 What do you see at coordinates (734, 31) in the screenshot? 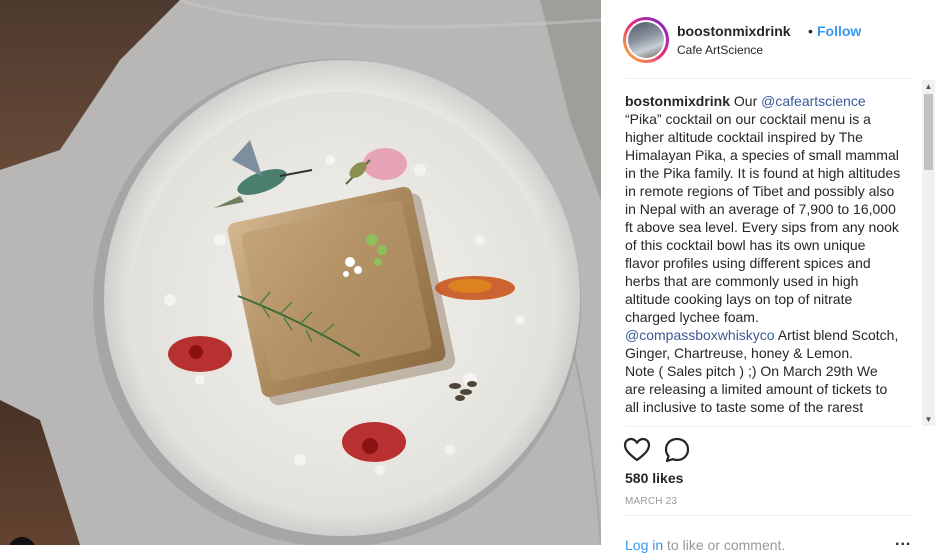
I see `post-username: boostonmixdrink` at bounding box center [734, 31].